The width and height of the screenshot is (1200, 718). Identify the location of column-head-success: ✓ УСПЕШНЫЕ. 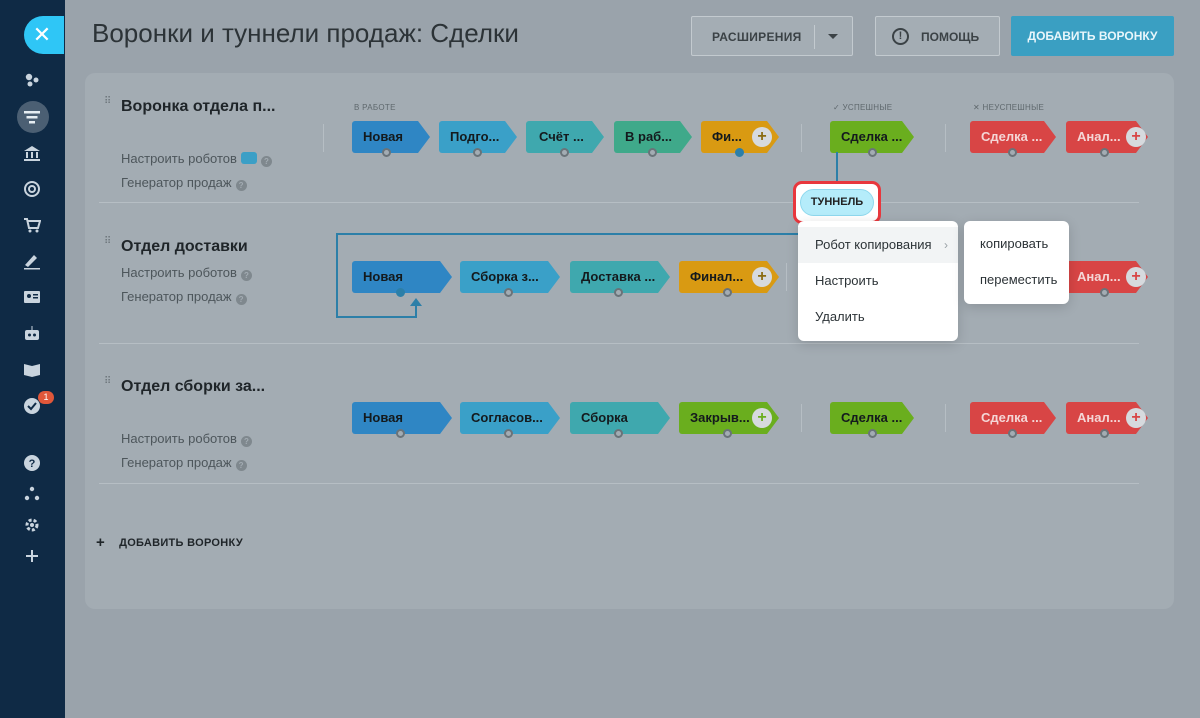
(862, 107).